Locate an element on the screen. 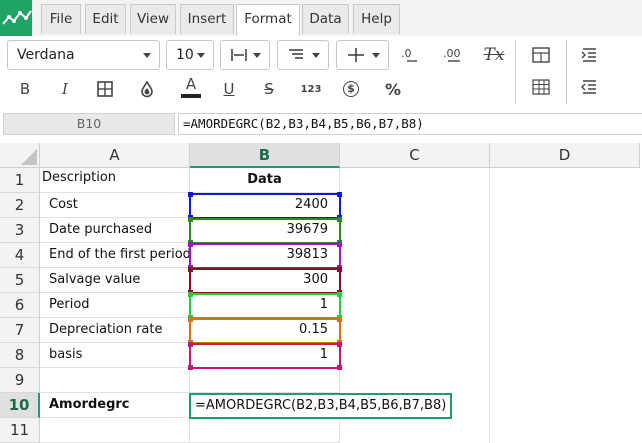 The image size is (642, 443). increase-indent-button is located at coordinates (589, 55).